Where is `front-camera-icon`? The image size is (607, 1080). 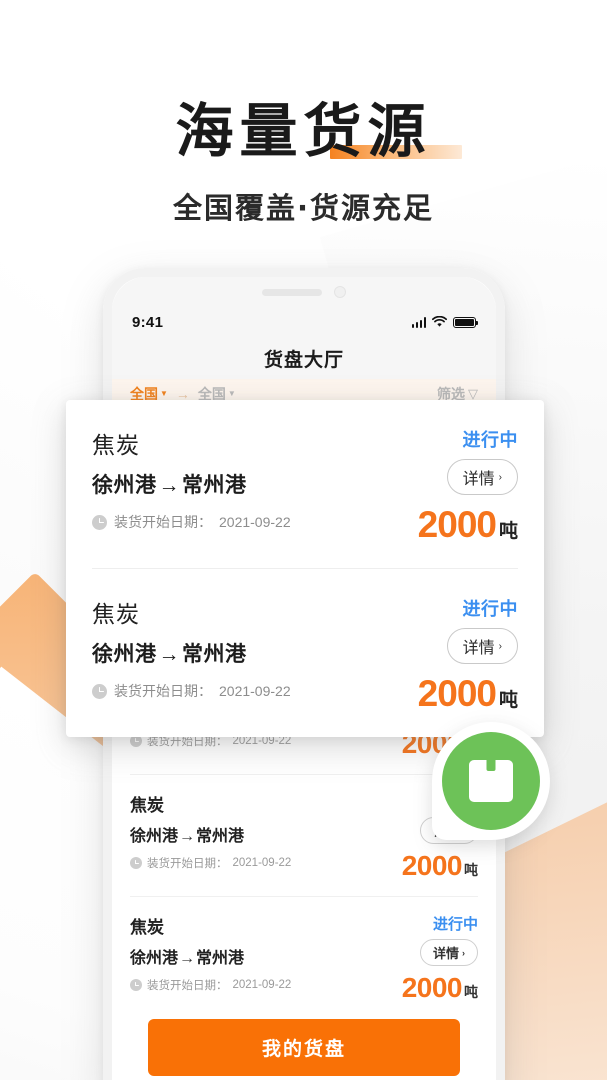 front-camera-icon is located at coordinates (340, 292).